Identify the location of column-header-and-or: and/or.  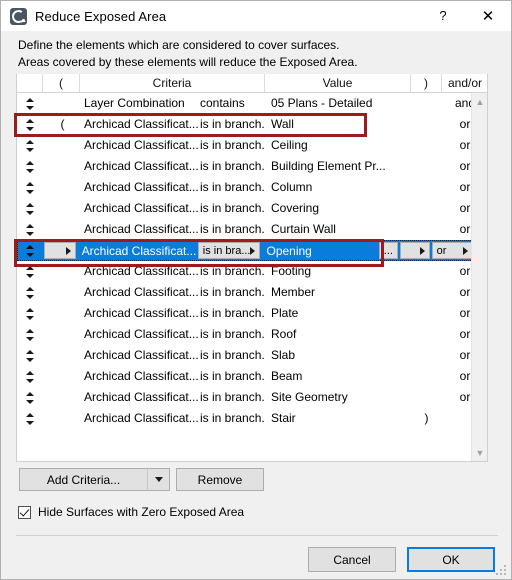
(464, 83).